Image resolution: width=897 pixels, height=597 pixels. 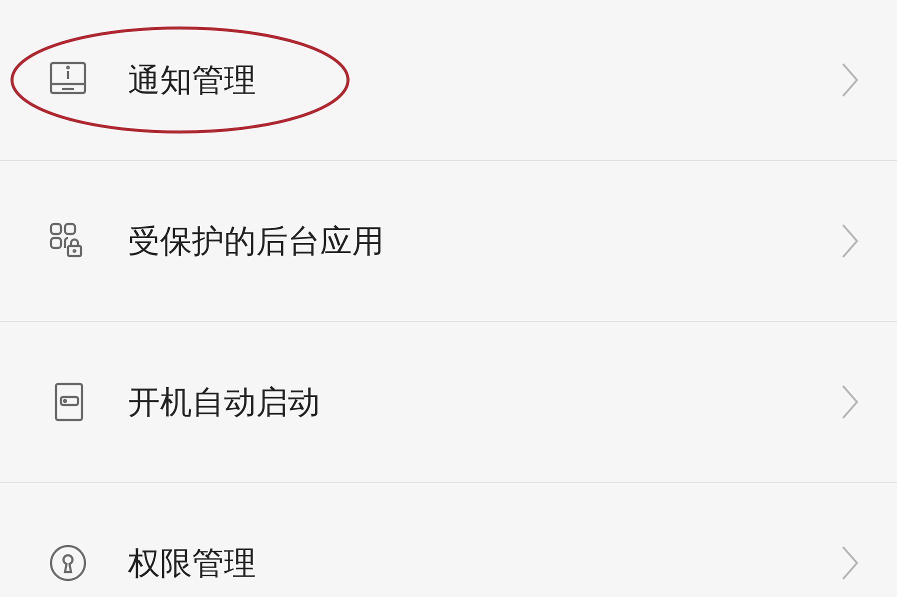 What do you see at coordinates (224, 402) in the screenshot?
I see `item-label: 开机自动启动` at bounding box center [224, 402].